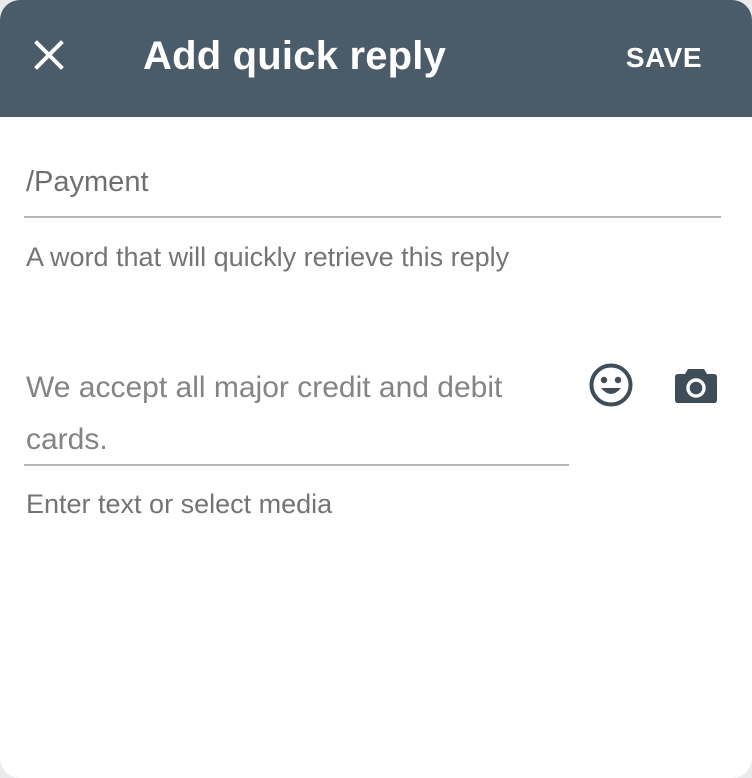 This screenshot has width=752, height=778. What do you see at coordinates (664, 58) in the screenshot?
I see `save-button: SAVE` at bounding box center [664, 58].